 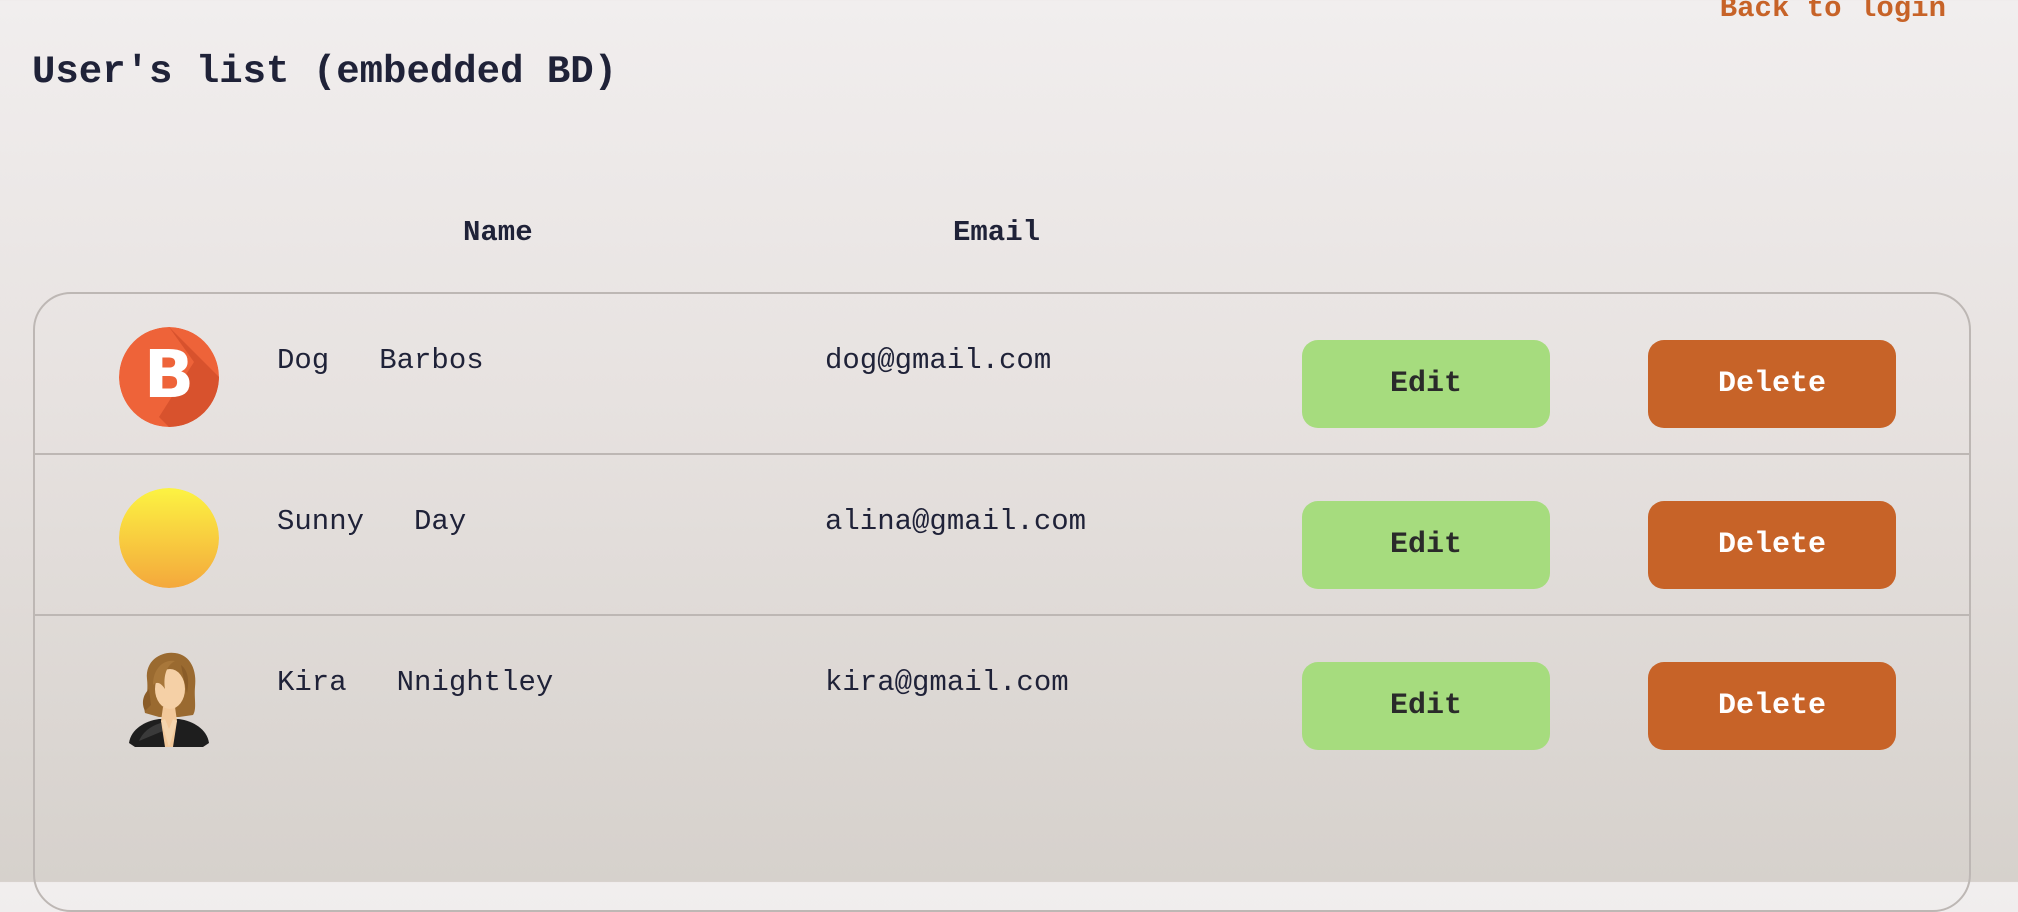 I want to click on user-last-name: Barbos, so click(x=431, y=360).